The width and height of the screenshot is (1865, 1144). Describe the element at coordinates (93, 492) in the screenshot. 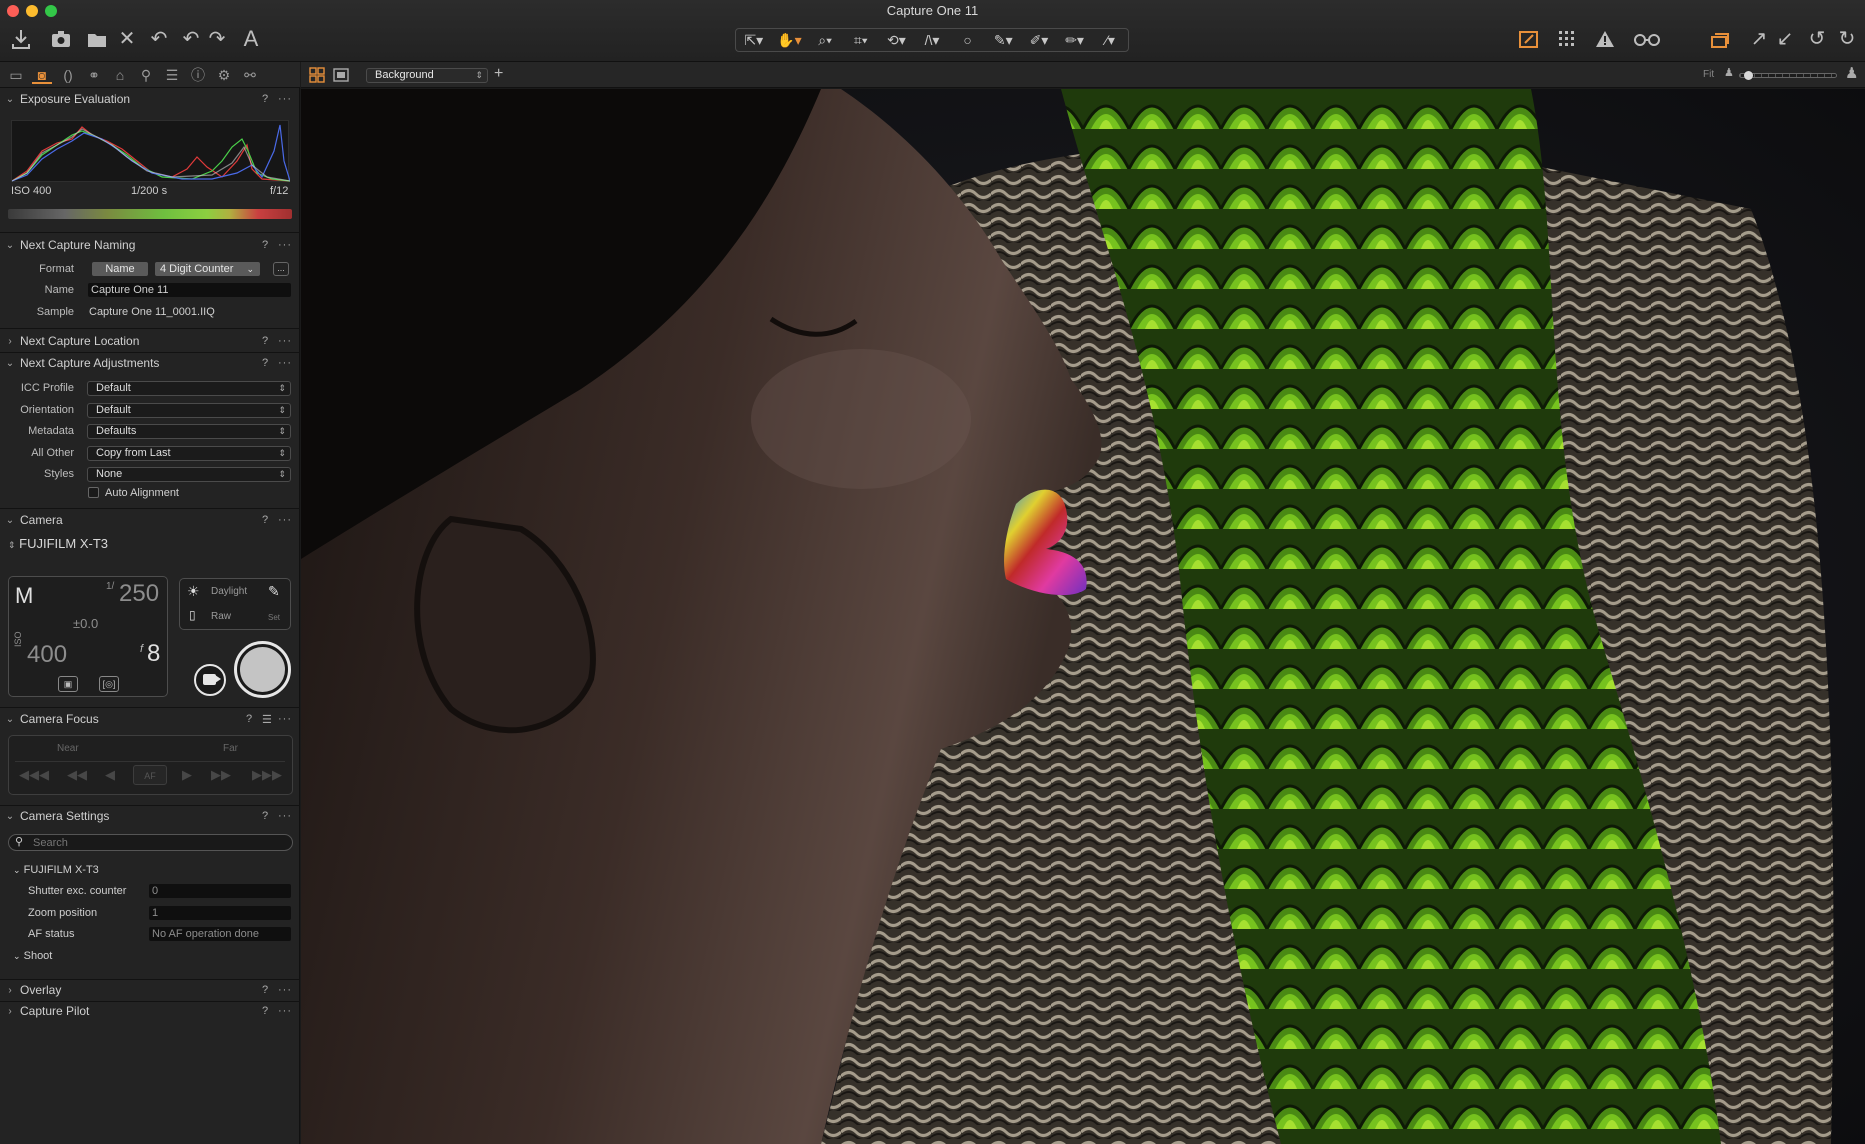

I see `auto-alignment-checkbox` at that location.